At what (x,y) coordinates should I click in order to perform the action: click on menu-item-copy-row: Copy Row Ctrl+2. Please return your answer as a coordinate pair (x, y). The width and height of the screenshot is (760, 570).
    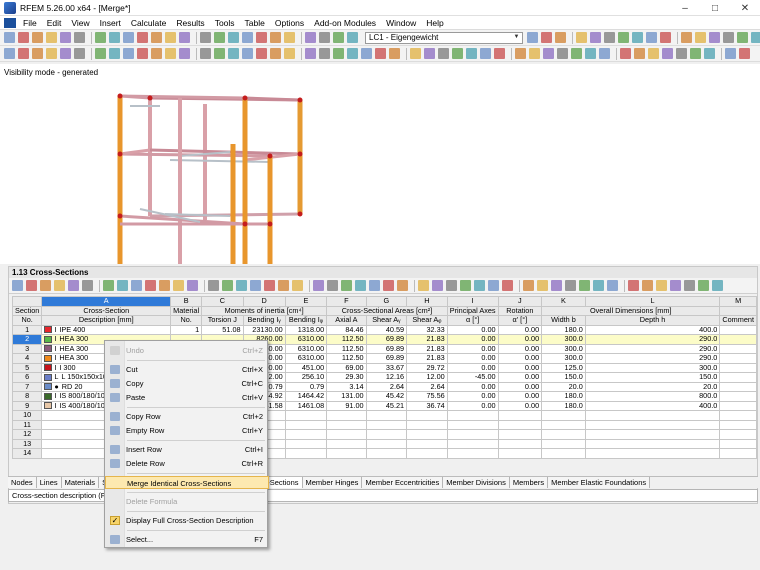
    Looking at the image, I should click on (187, 416).